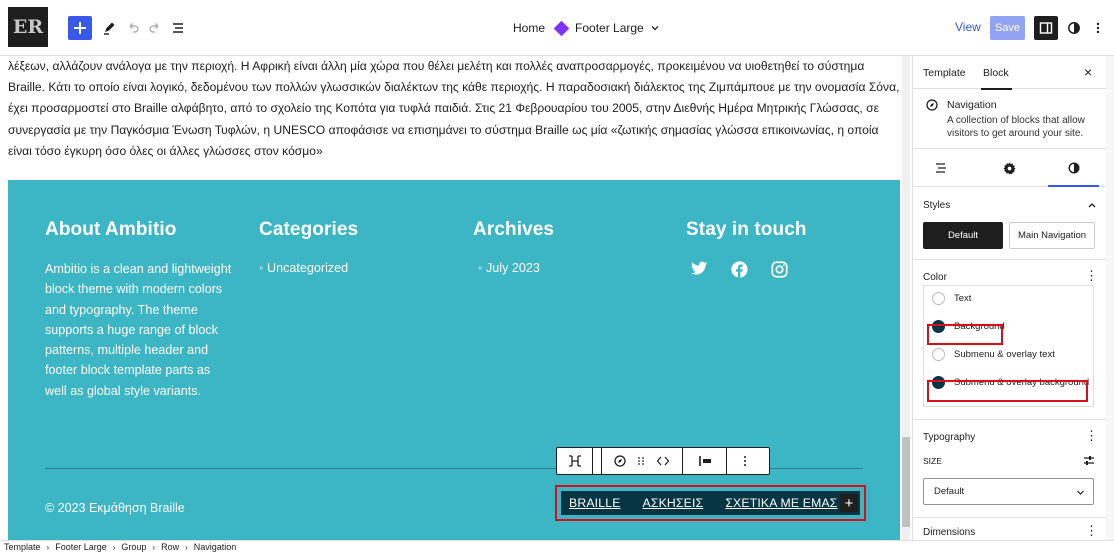  I want to click on twitter-icon, so click(699, 268).